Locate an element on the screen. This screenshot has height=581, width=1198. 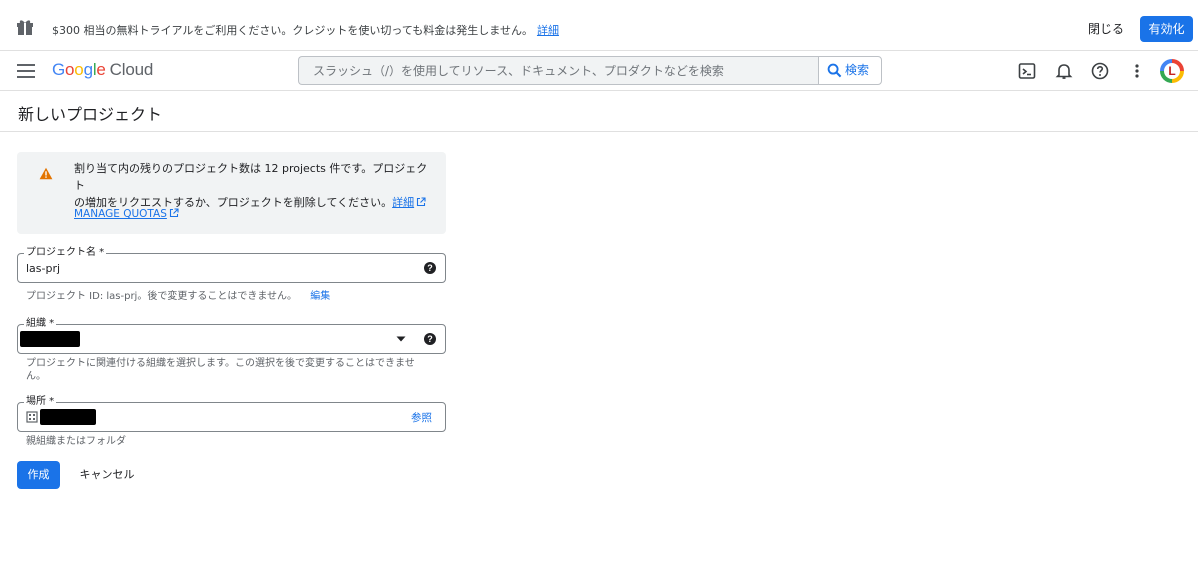
warning-icon is located at coordinates (46, 173).